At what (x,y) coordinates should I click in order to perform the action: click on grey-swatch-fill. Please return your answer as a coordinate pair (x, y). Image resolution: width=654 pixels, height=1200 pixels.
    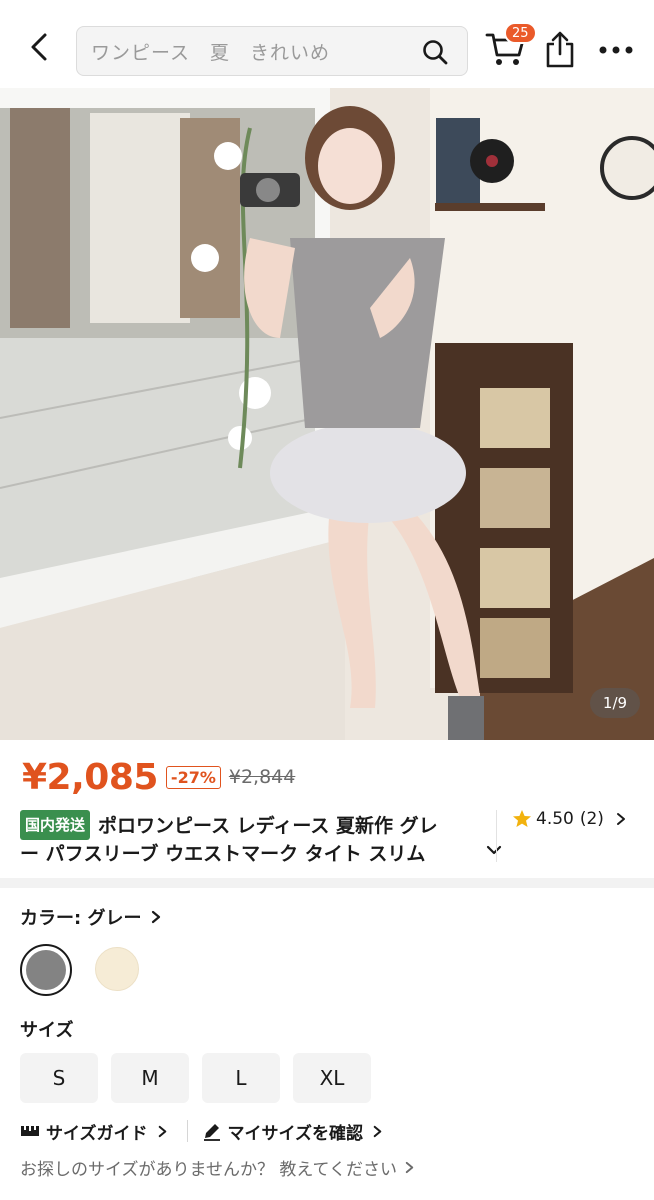
    Looking at the image, I should click on (46, 970).